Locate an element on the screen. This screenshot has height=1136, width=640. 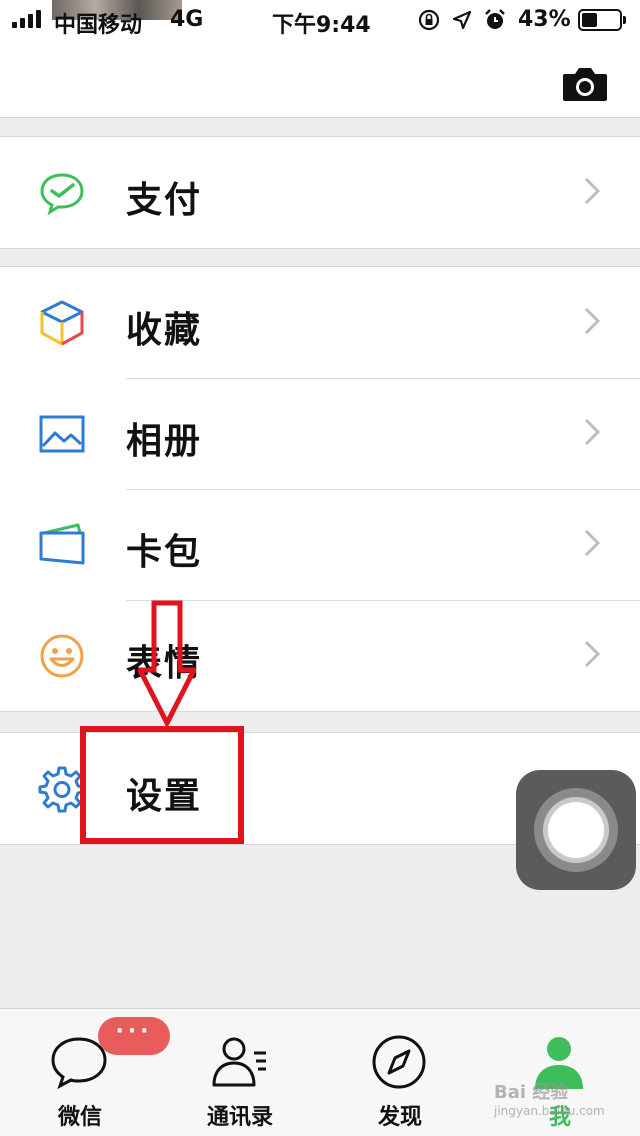
card-wallet-icon is located at coordinates (62, 544).